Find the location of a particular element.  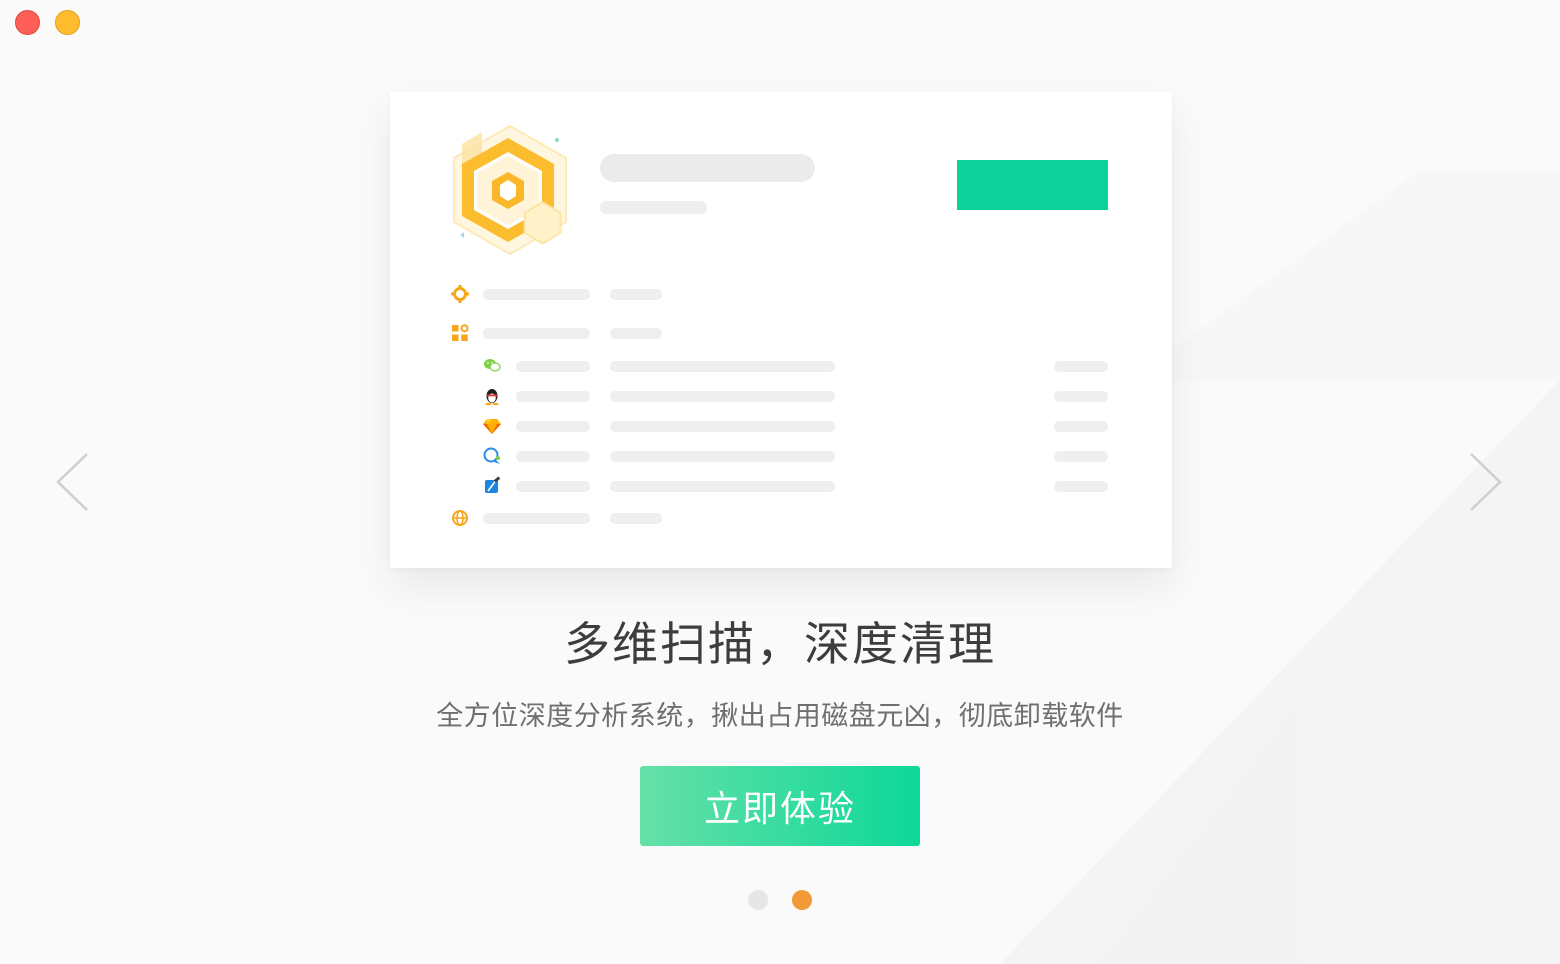

next-slide-arrow-icon is located at coordinates (1486, 482).